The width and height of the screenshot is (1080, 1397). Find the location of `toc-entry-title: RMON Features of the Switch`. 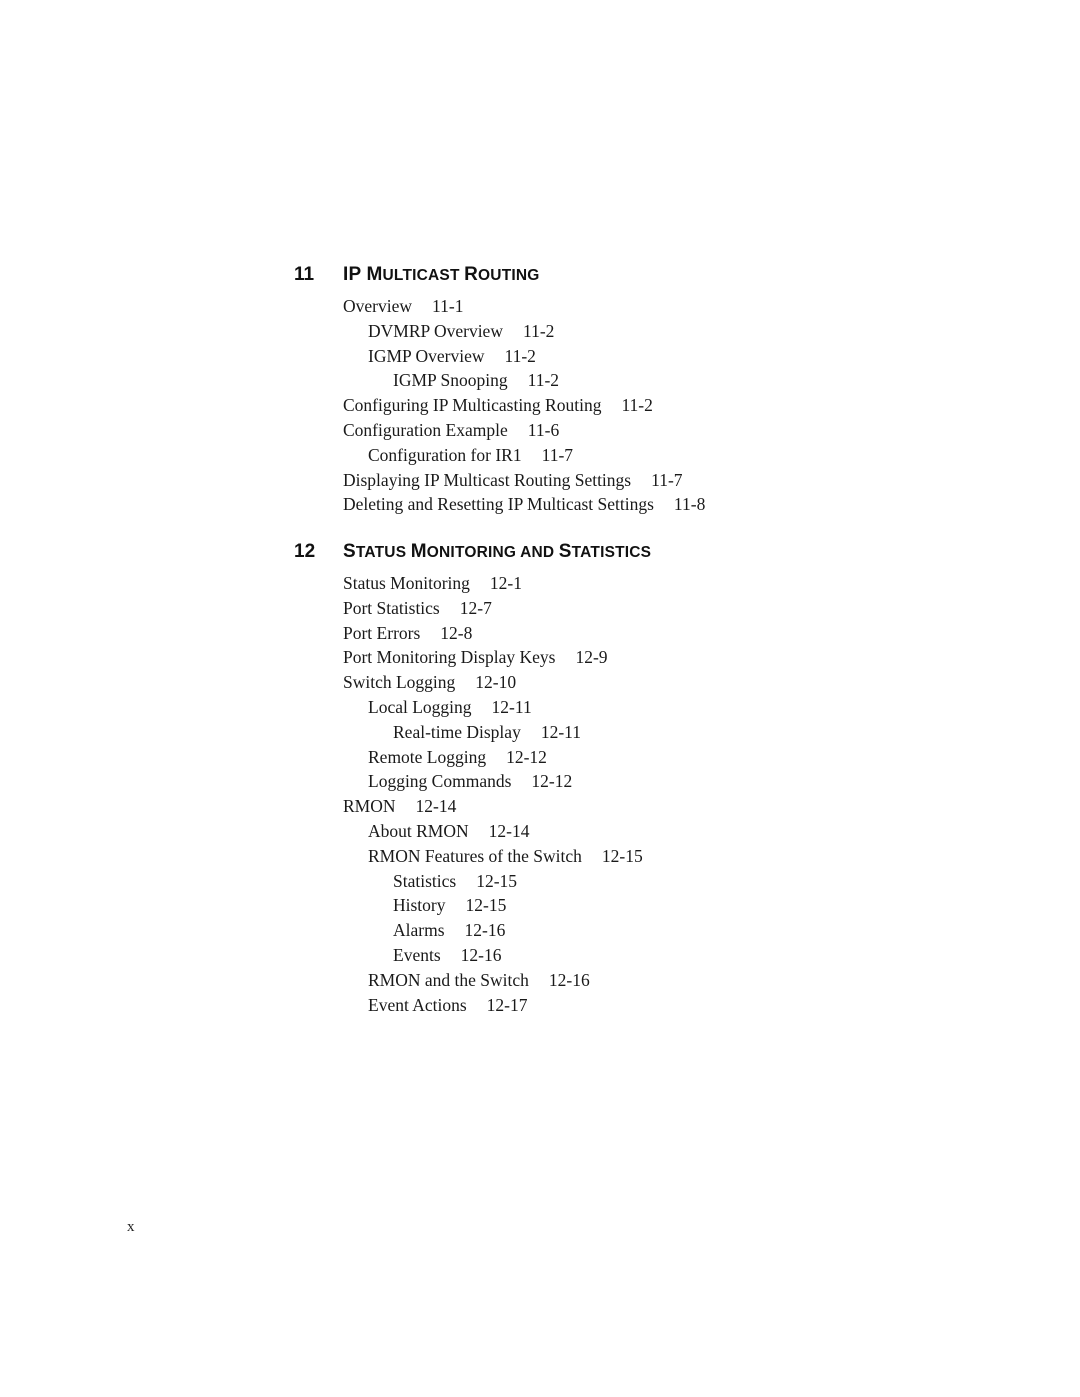

toc-entry-title: RMON Features of the Switch is located at coordinates (475, 855).